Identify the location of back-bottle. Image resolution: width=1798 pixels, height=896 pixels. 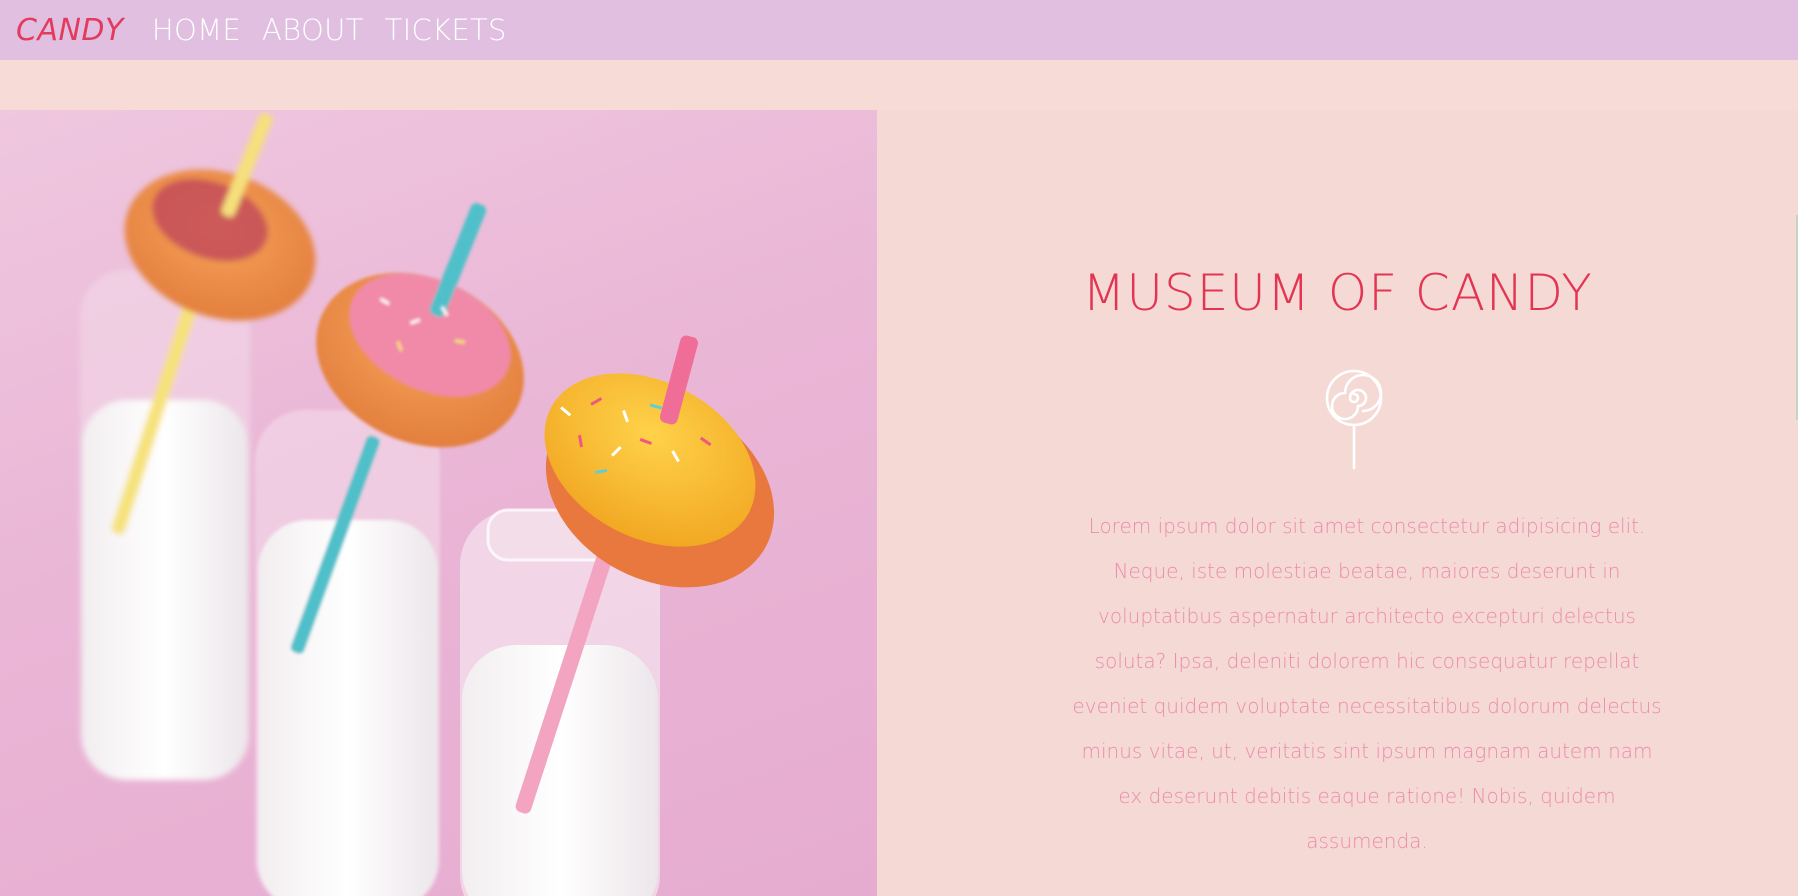
(165, 525).